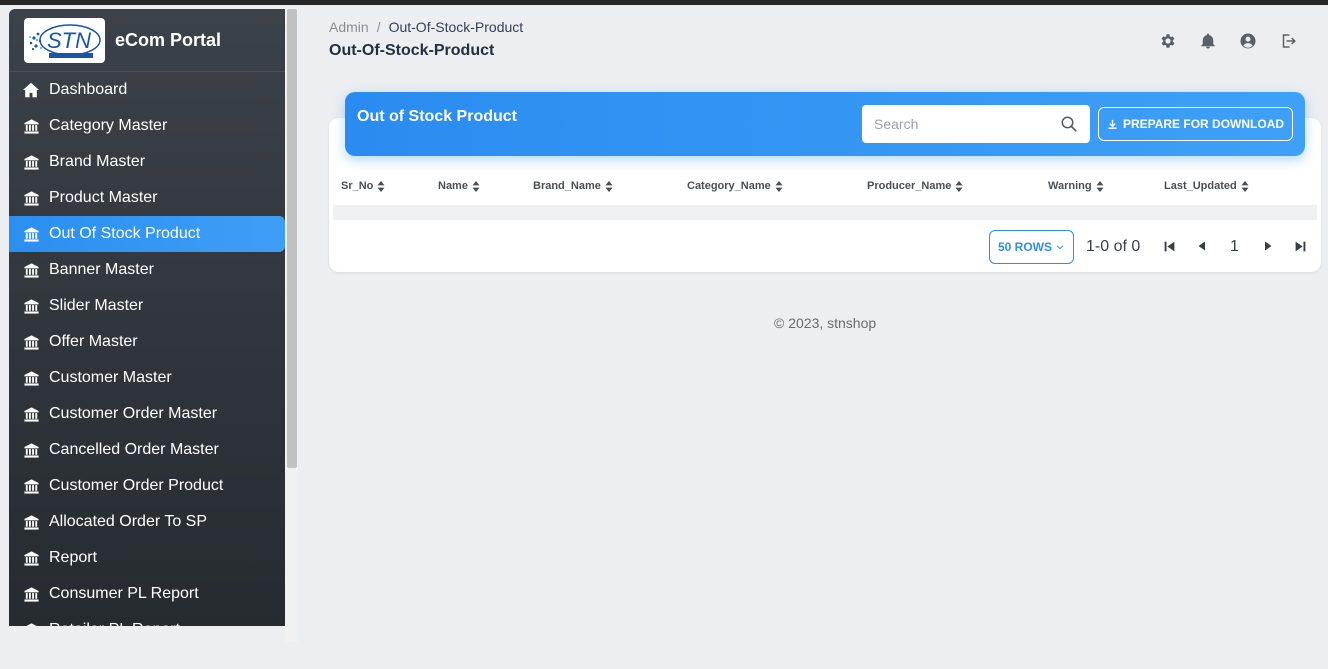  What do you see at coordinates (147, 90) in the screenshot?
I see `sidebar-item-dashboard: Dashboard` at bounding box center [147, 90].